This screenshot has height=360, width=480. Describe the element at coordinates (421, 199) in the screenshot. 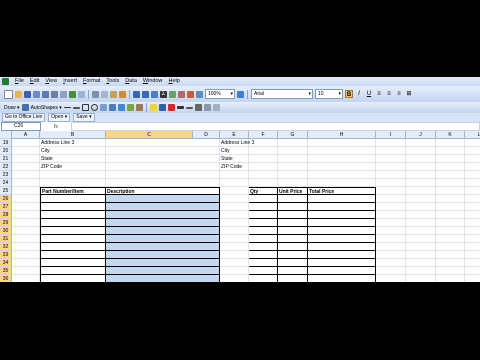

I see `cell-j26` at that location.